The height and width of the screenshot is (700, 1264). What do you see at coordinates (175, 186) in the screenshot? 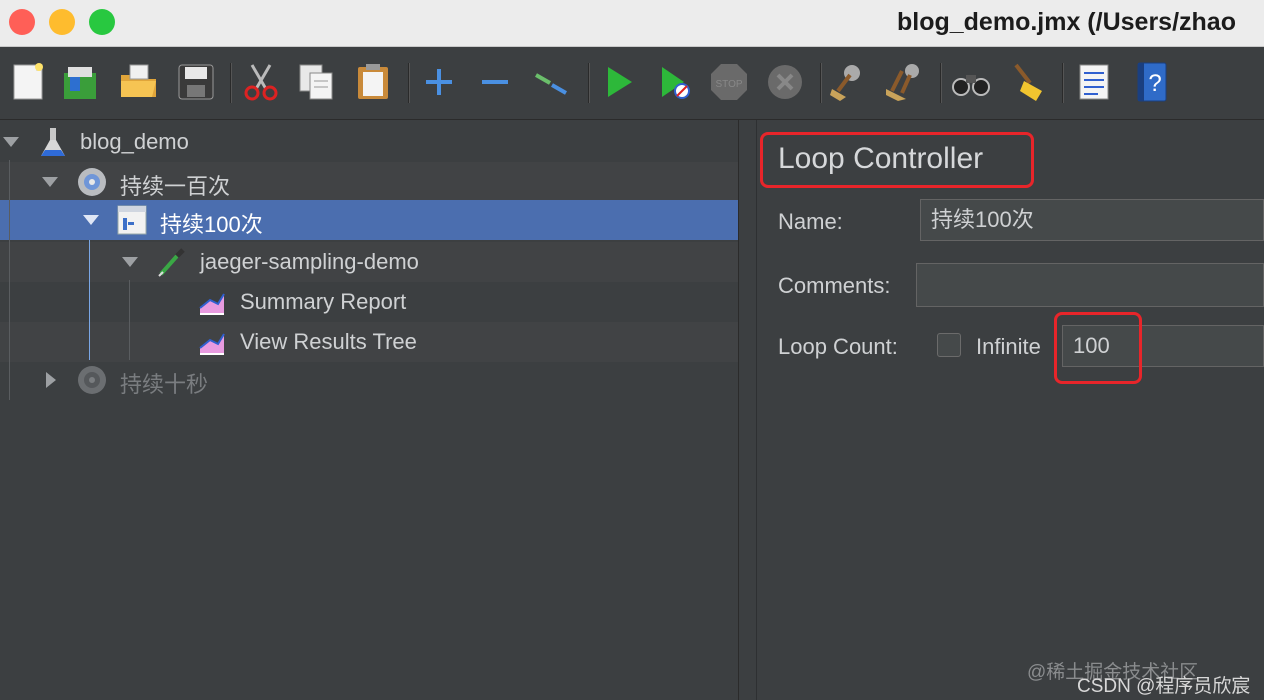
I see `tree-item-label: 持续一百次` at bounding box center [175, 186].